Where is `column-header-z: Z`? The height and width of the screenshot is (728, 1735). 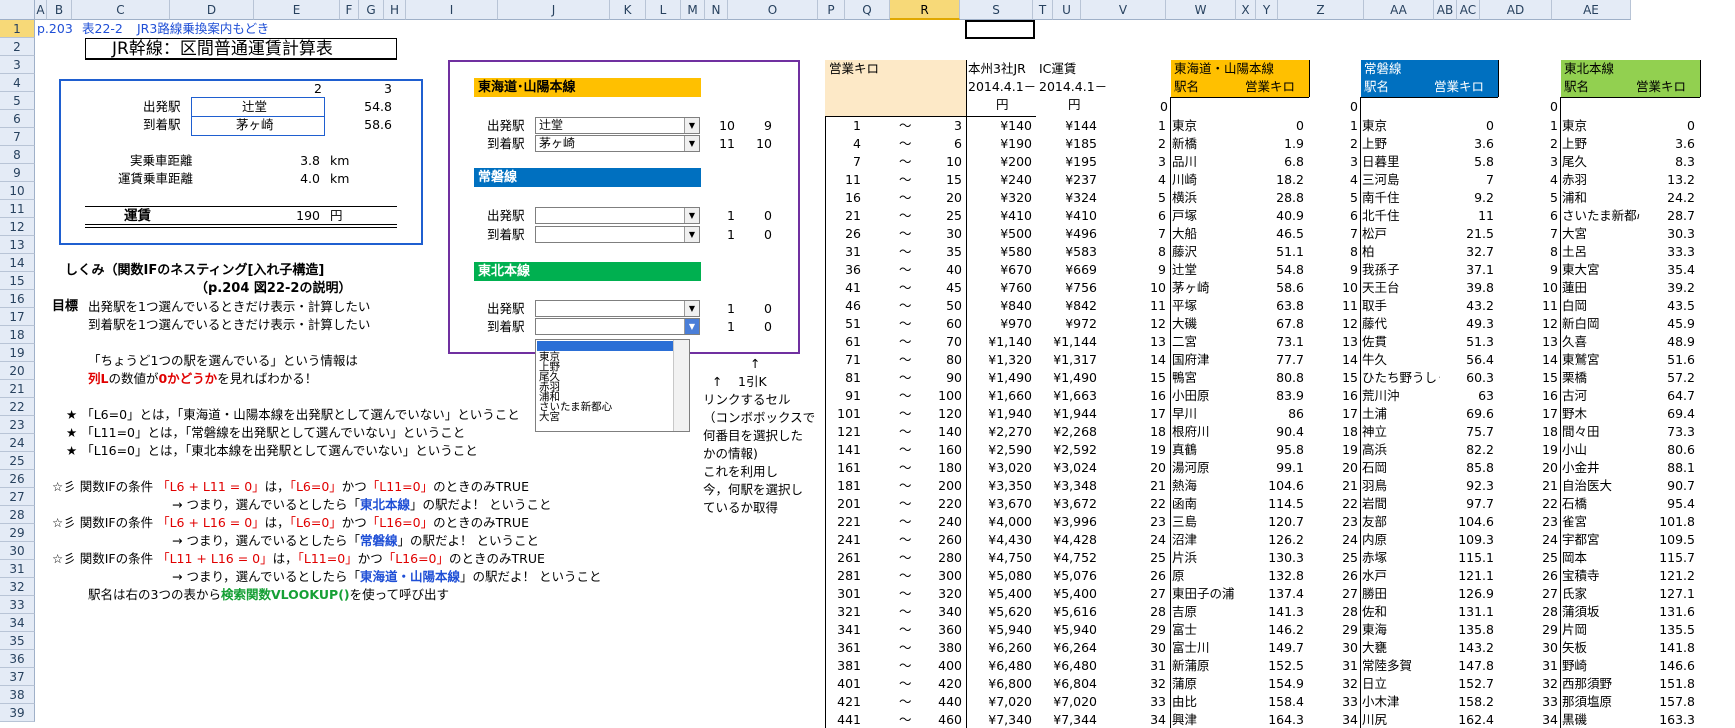 column-header-z: Z is located at coordinates (1321, 10).